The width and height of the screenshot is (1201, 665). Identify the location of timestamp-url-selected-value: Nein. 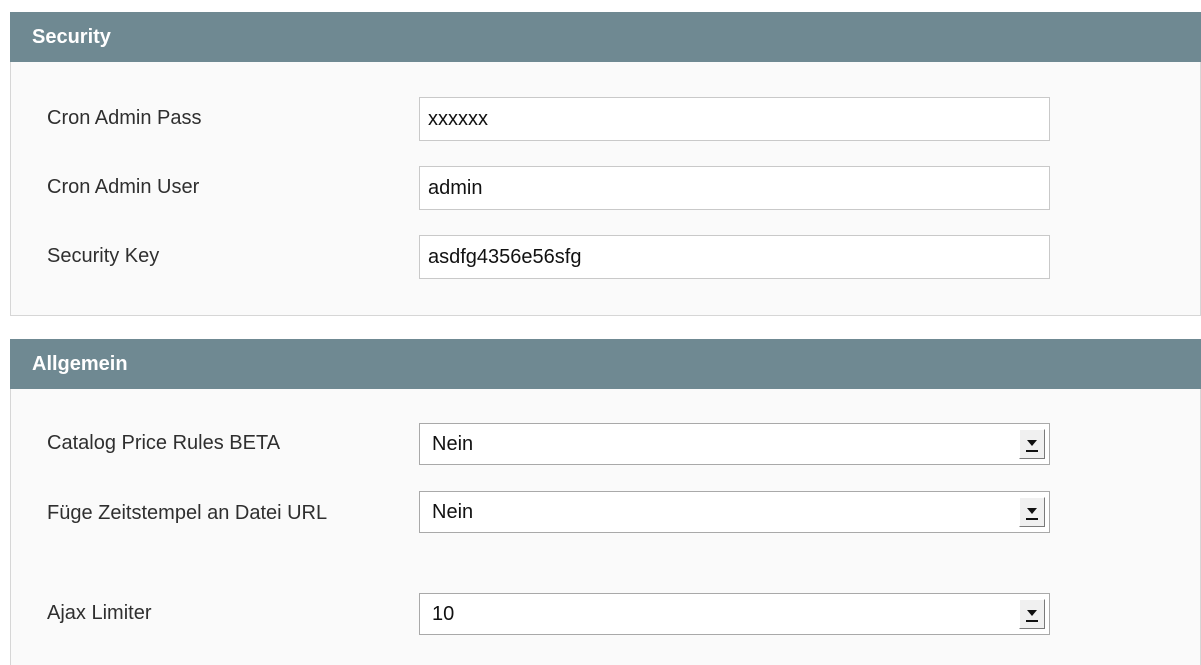
(453, 512).